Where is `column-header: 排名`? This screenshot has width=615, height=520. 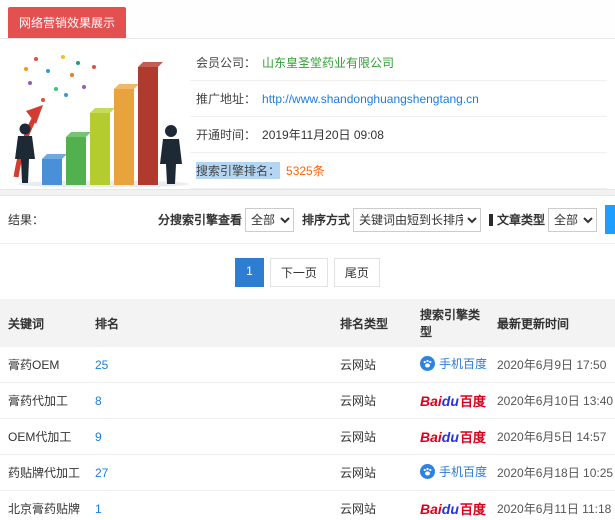 column-header: 排名 is located at coordinates (209, 323).